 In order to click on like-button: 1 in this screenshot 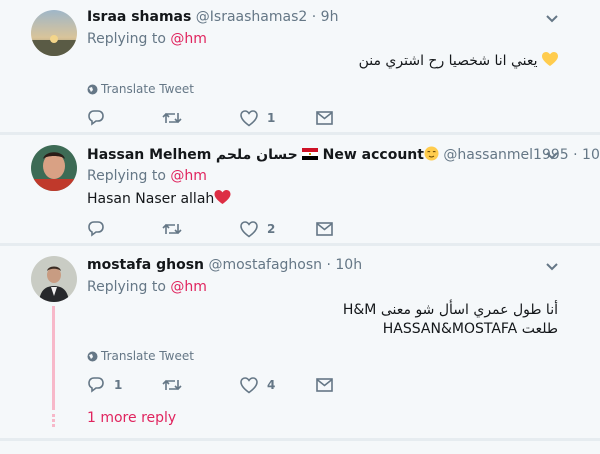, I will do `click(257, 118)`.